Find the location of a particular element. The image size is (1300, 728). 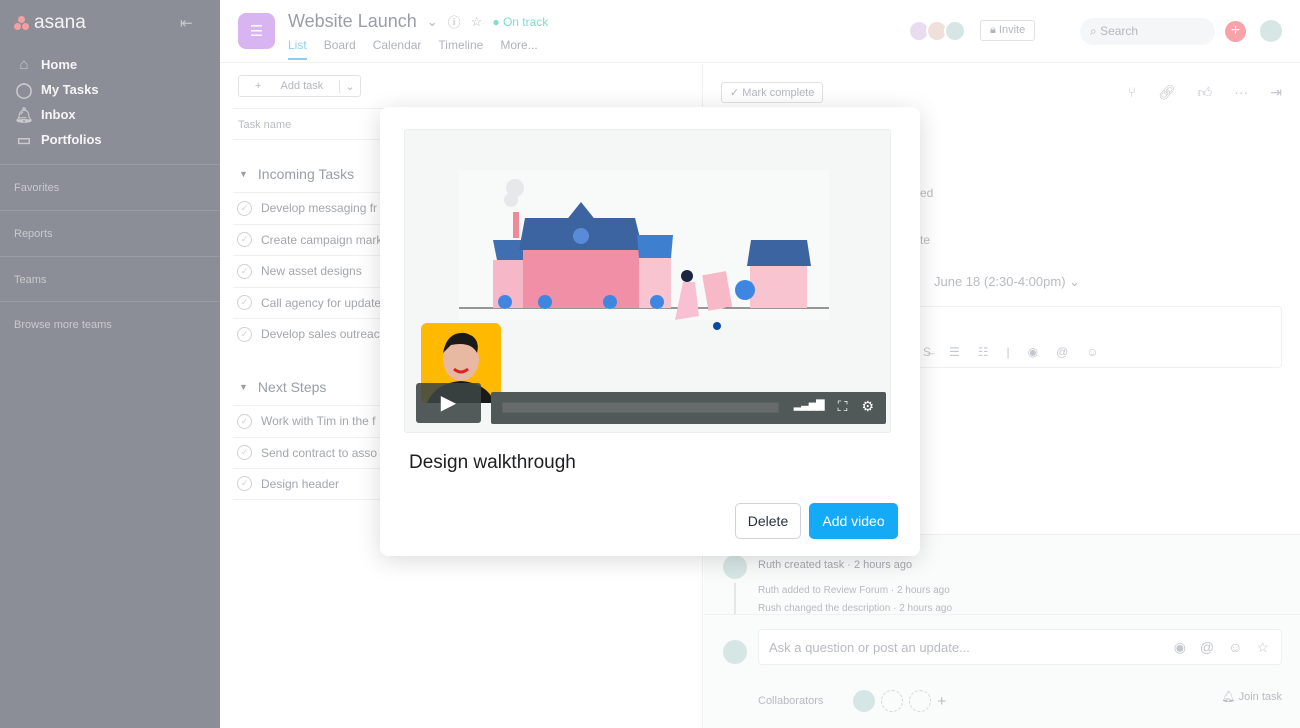

join-task-button: 🔔︎ Join task is located at coordinates (1252, 696).